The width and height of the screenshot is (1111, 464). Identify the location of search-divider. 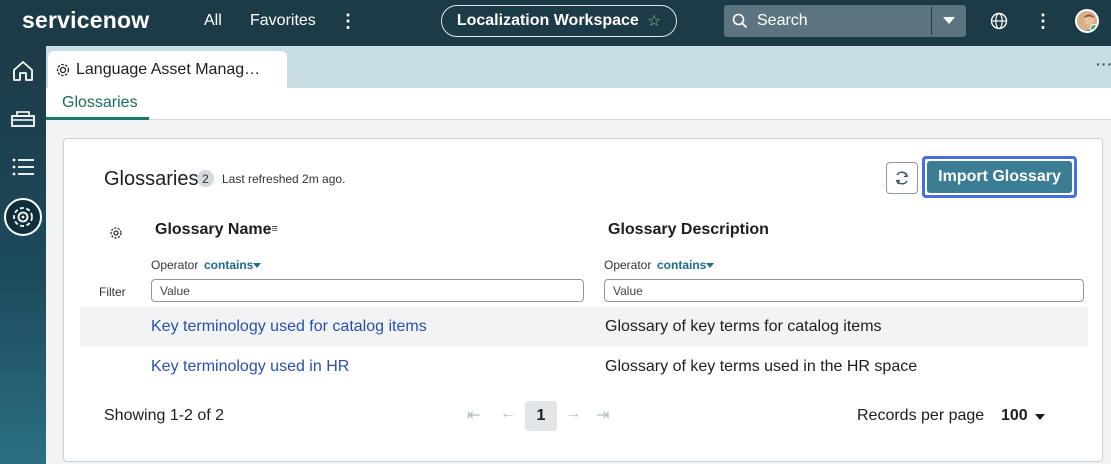
(931, 21).